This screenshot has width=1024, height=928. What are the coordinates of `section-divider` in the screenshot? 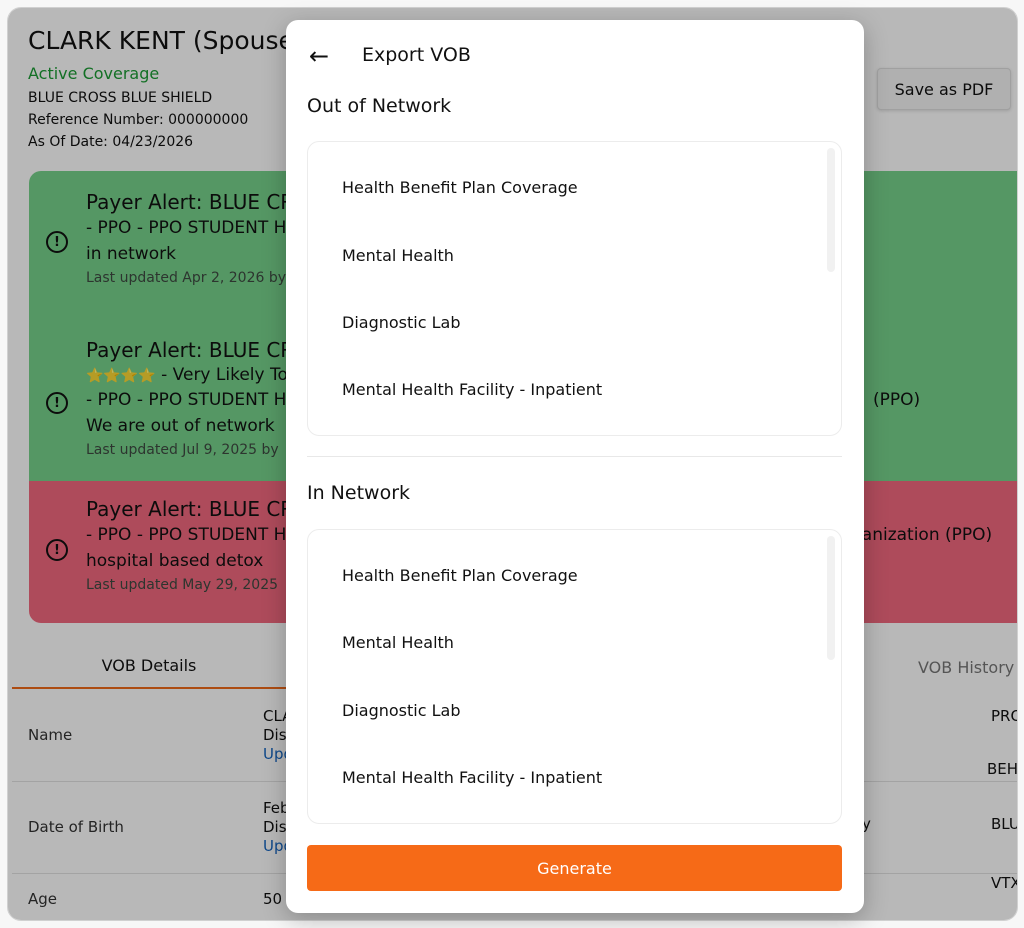 It's located at (574, 456).